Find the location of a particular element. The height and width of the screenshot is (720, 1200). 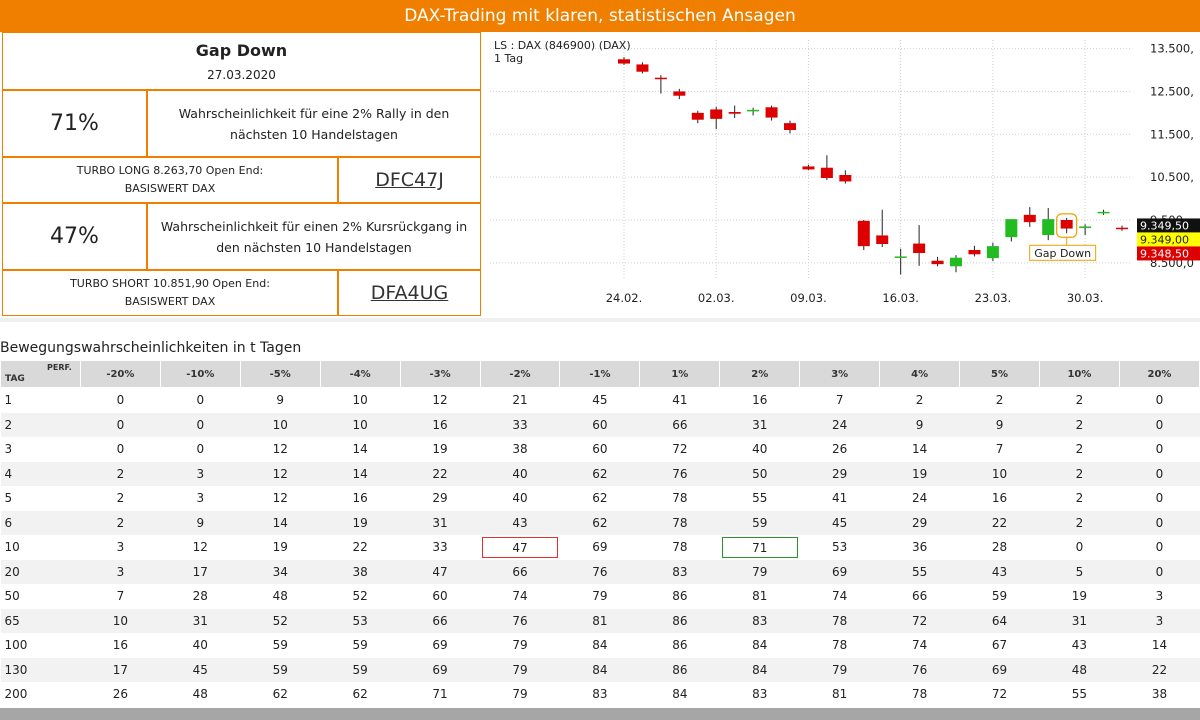

row-tag: 200 is located at coordinates (40, 694).